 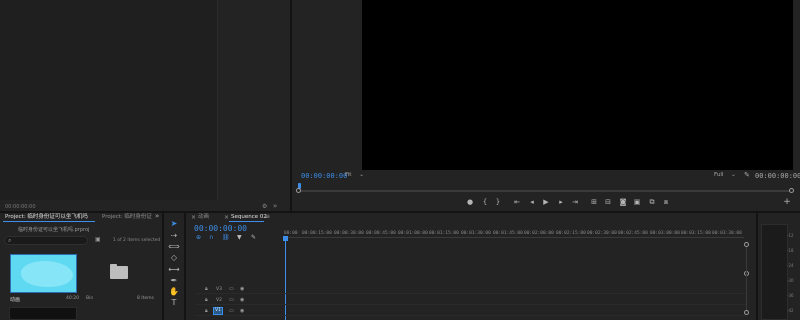 I want to click on ruler-tick-label: 00:03:30:00, so click(x=727, y=233).